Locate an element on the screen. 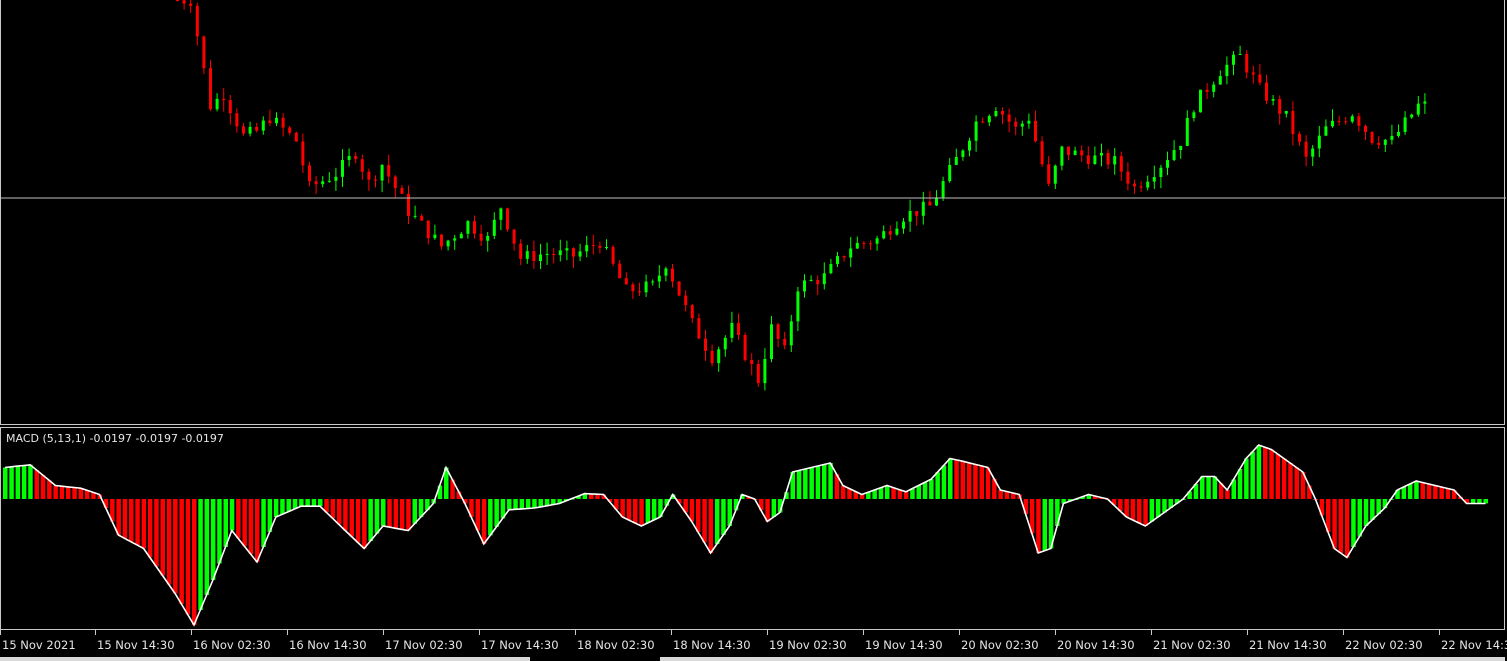 Image resolution: width=1507 pixels, height=661 pixels. chart-tab-left is located at coordinates (265, 659).